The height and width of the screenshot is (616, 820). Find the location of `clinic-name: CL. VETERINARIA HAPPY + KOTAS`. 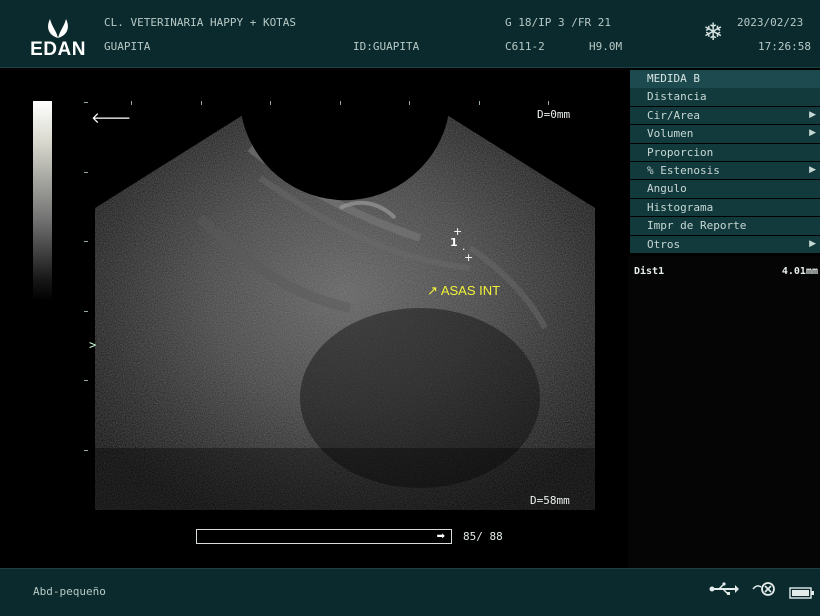

clinic-name: CL. VETERINARIA HAPPY + KOTAS is located at coordinates (200, 22).